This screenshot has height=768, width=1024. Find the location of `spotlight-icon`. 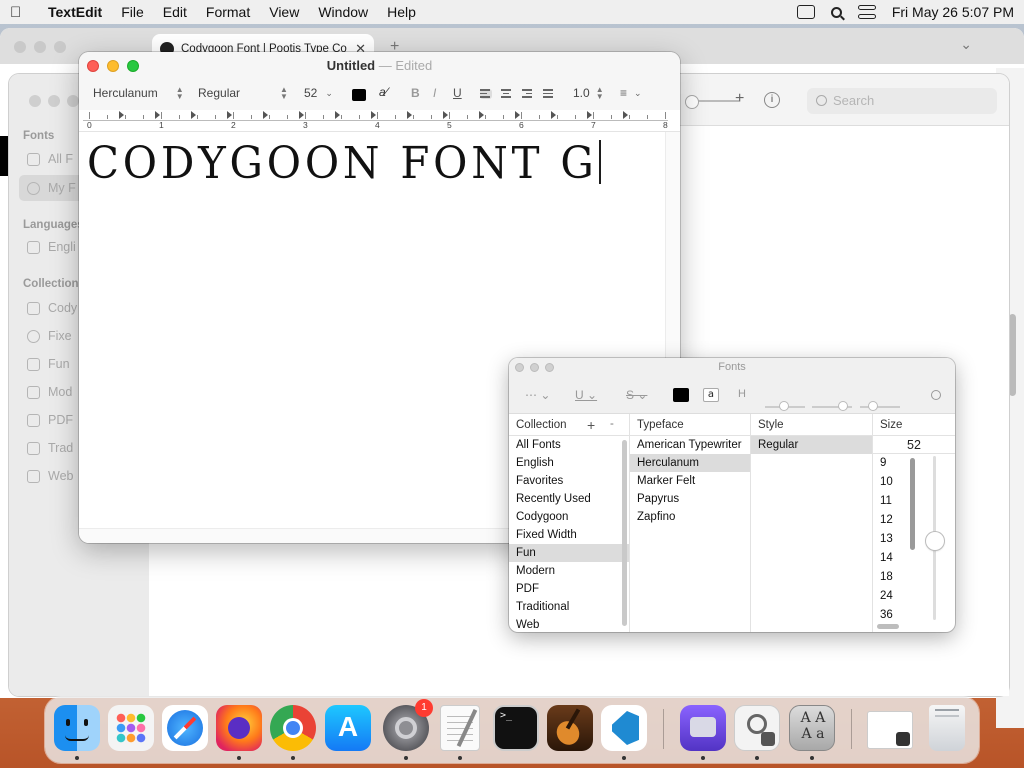

spotlight-icon is located at coordinates (836, 12).